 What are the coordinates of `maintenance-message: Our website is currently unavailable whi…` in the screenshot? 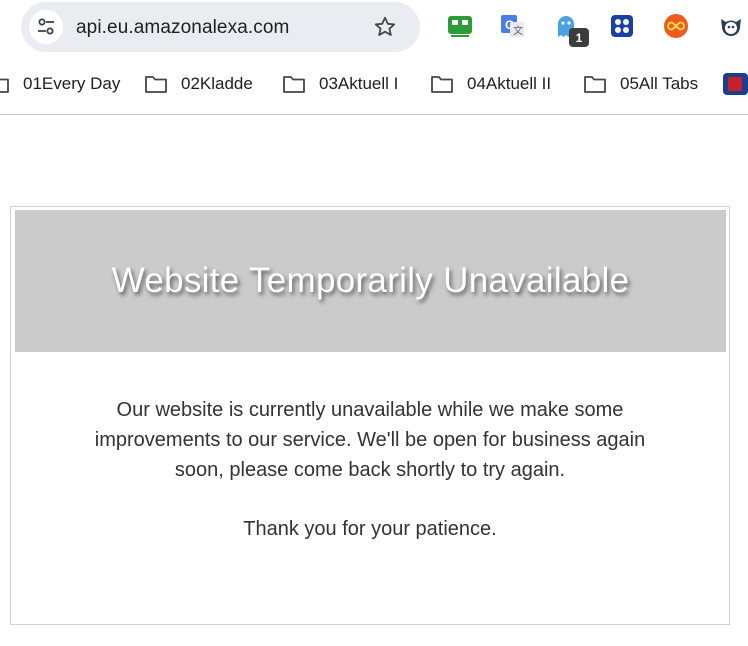 It's located at (370, 440).